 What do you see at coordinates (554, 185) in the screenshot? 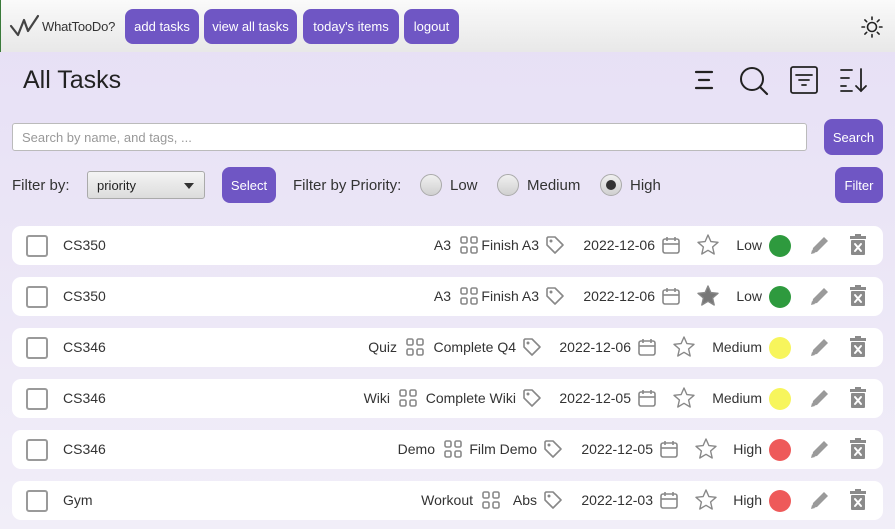
I see `radio-medium-label: Medium` at bounding box center [554, 185].